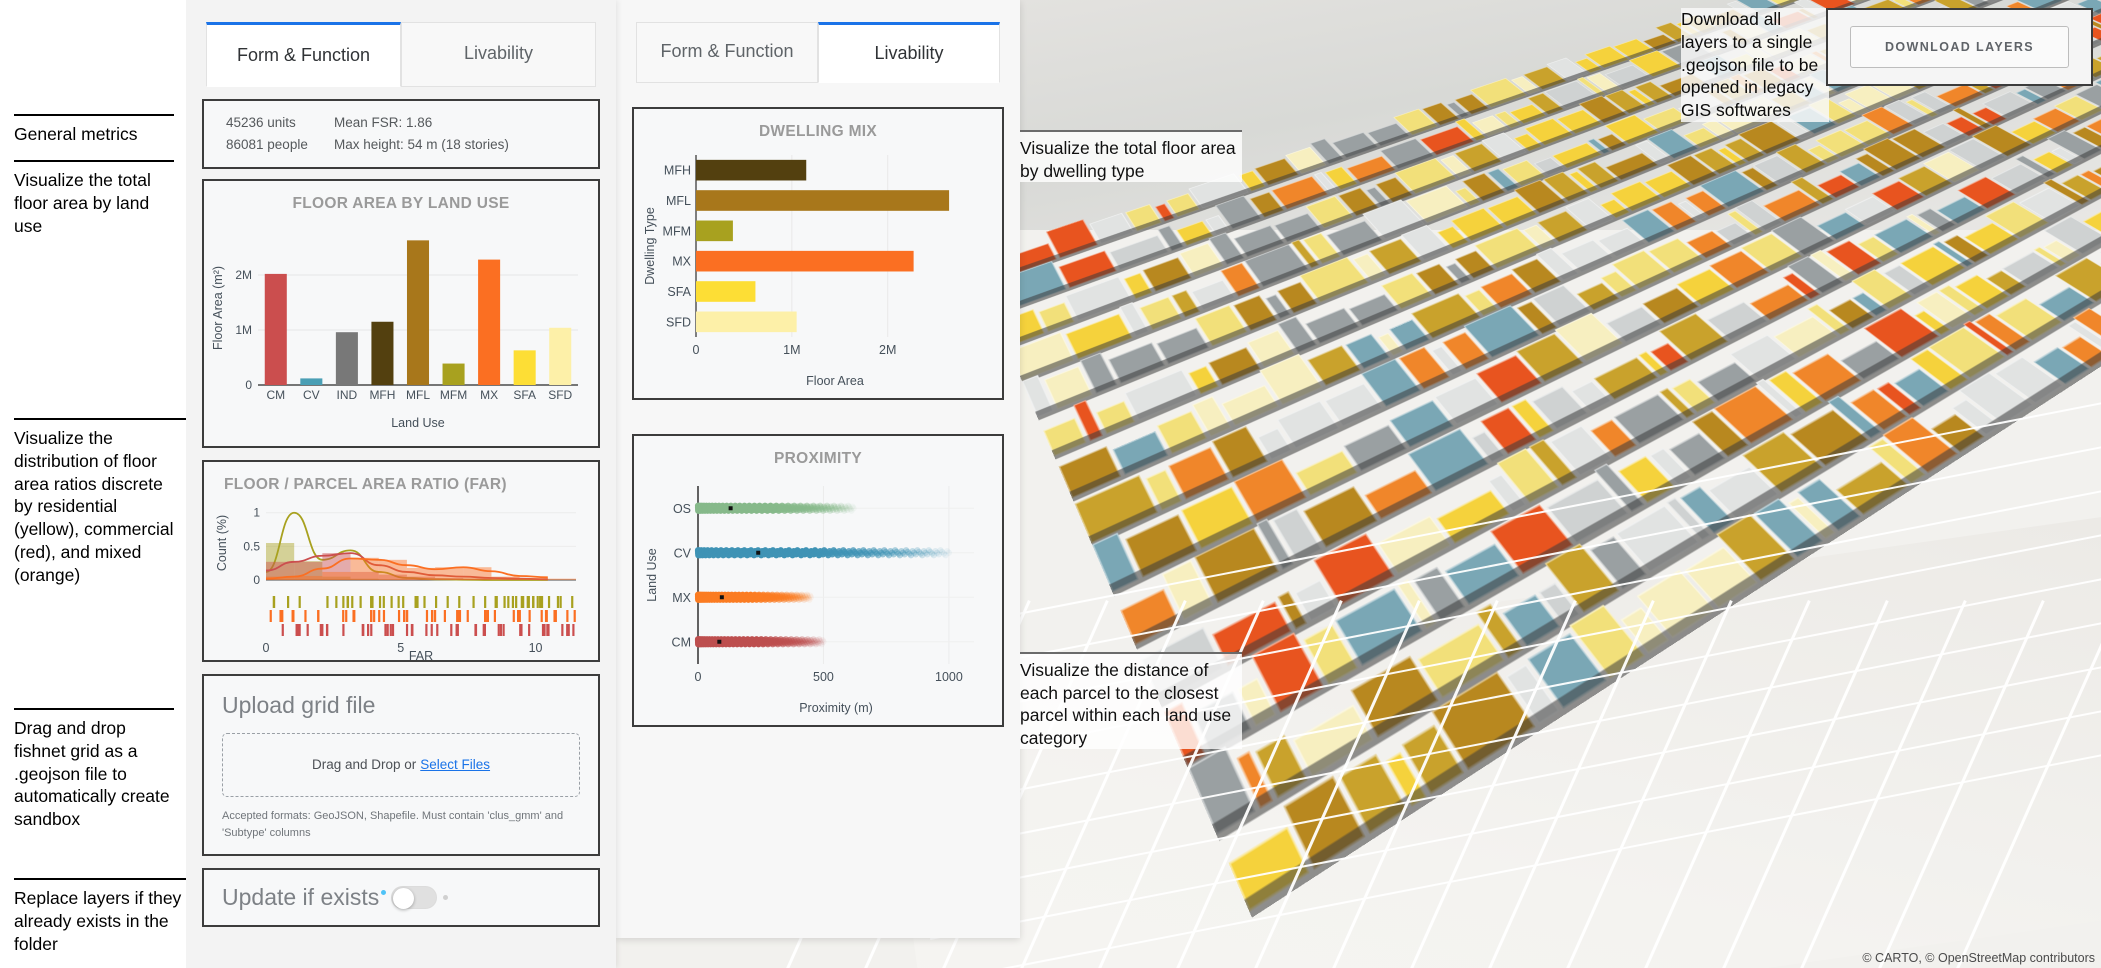 This screenshot has height=968, width=2101. What do you see at coordinates (446, 897) in the screenshot?
I see `toggle-dot-right-icon` at bounding box center [446, 897].